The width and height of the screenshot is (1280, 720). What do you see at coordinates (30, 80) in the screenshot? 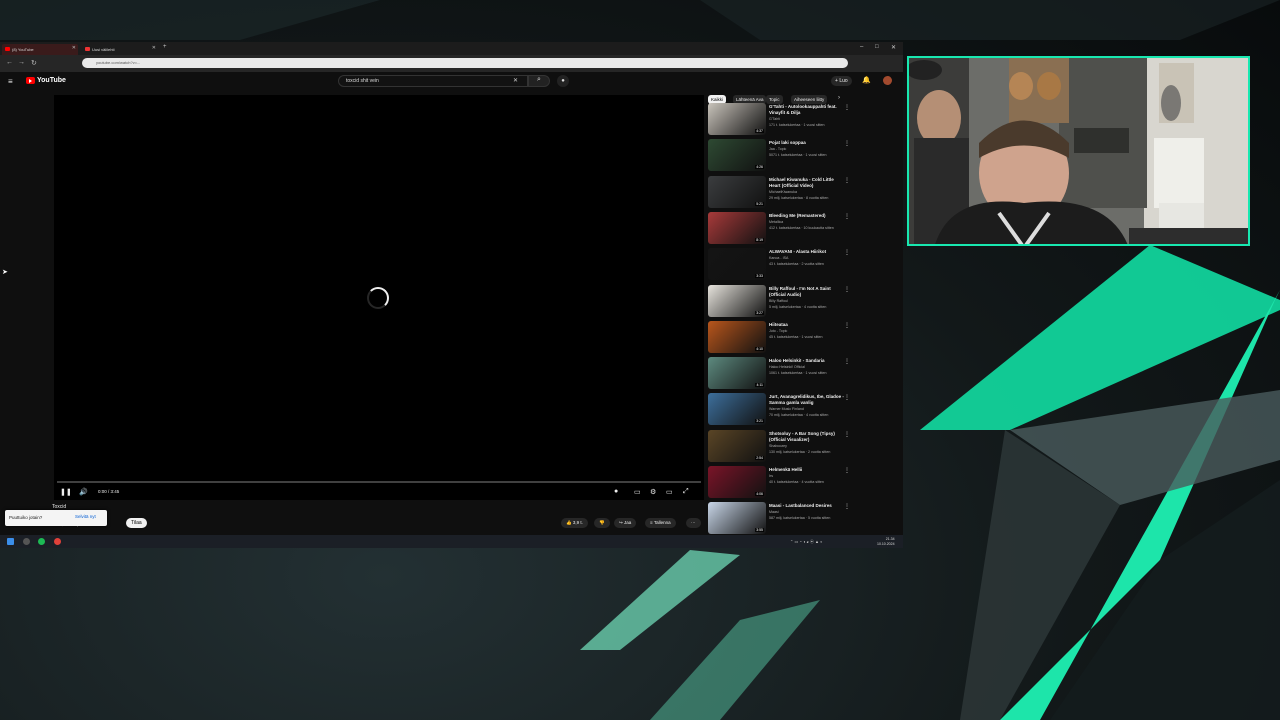
I see `youtube-logo-icon` at bounding box center [30, 80].